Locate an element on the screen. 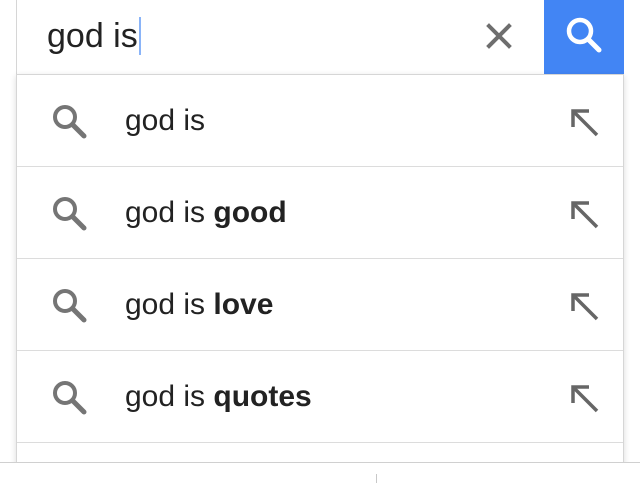 The image size is (640, 483). suggestion-label: god is is located at coordinates (165, 121).